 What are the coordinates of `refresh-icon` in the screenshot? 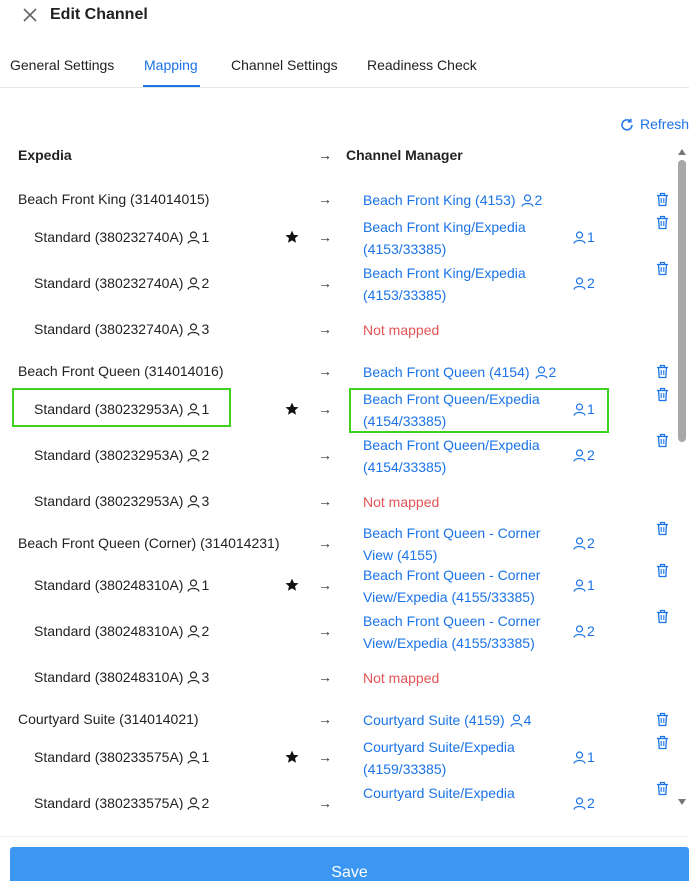 It's located at (627, 124).